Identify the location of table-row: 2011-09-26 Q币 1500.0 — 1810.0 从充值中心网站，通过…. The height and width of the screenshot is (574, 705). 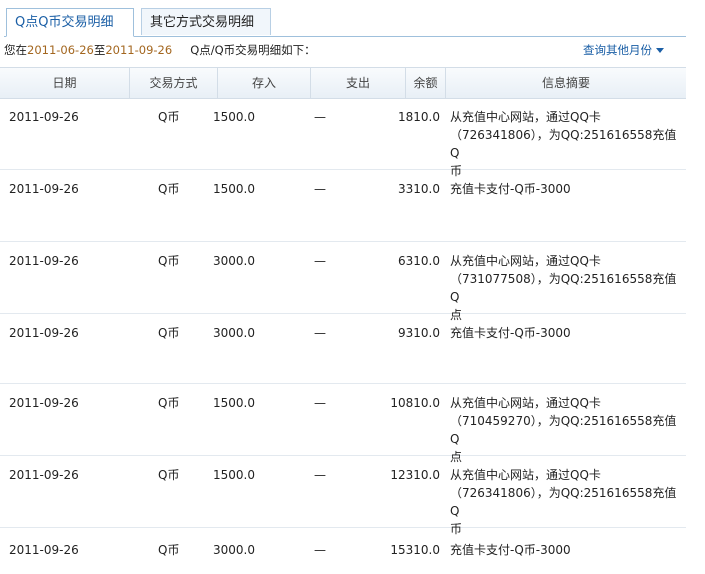
(343, 138).